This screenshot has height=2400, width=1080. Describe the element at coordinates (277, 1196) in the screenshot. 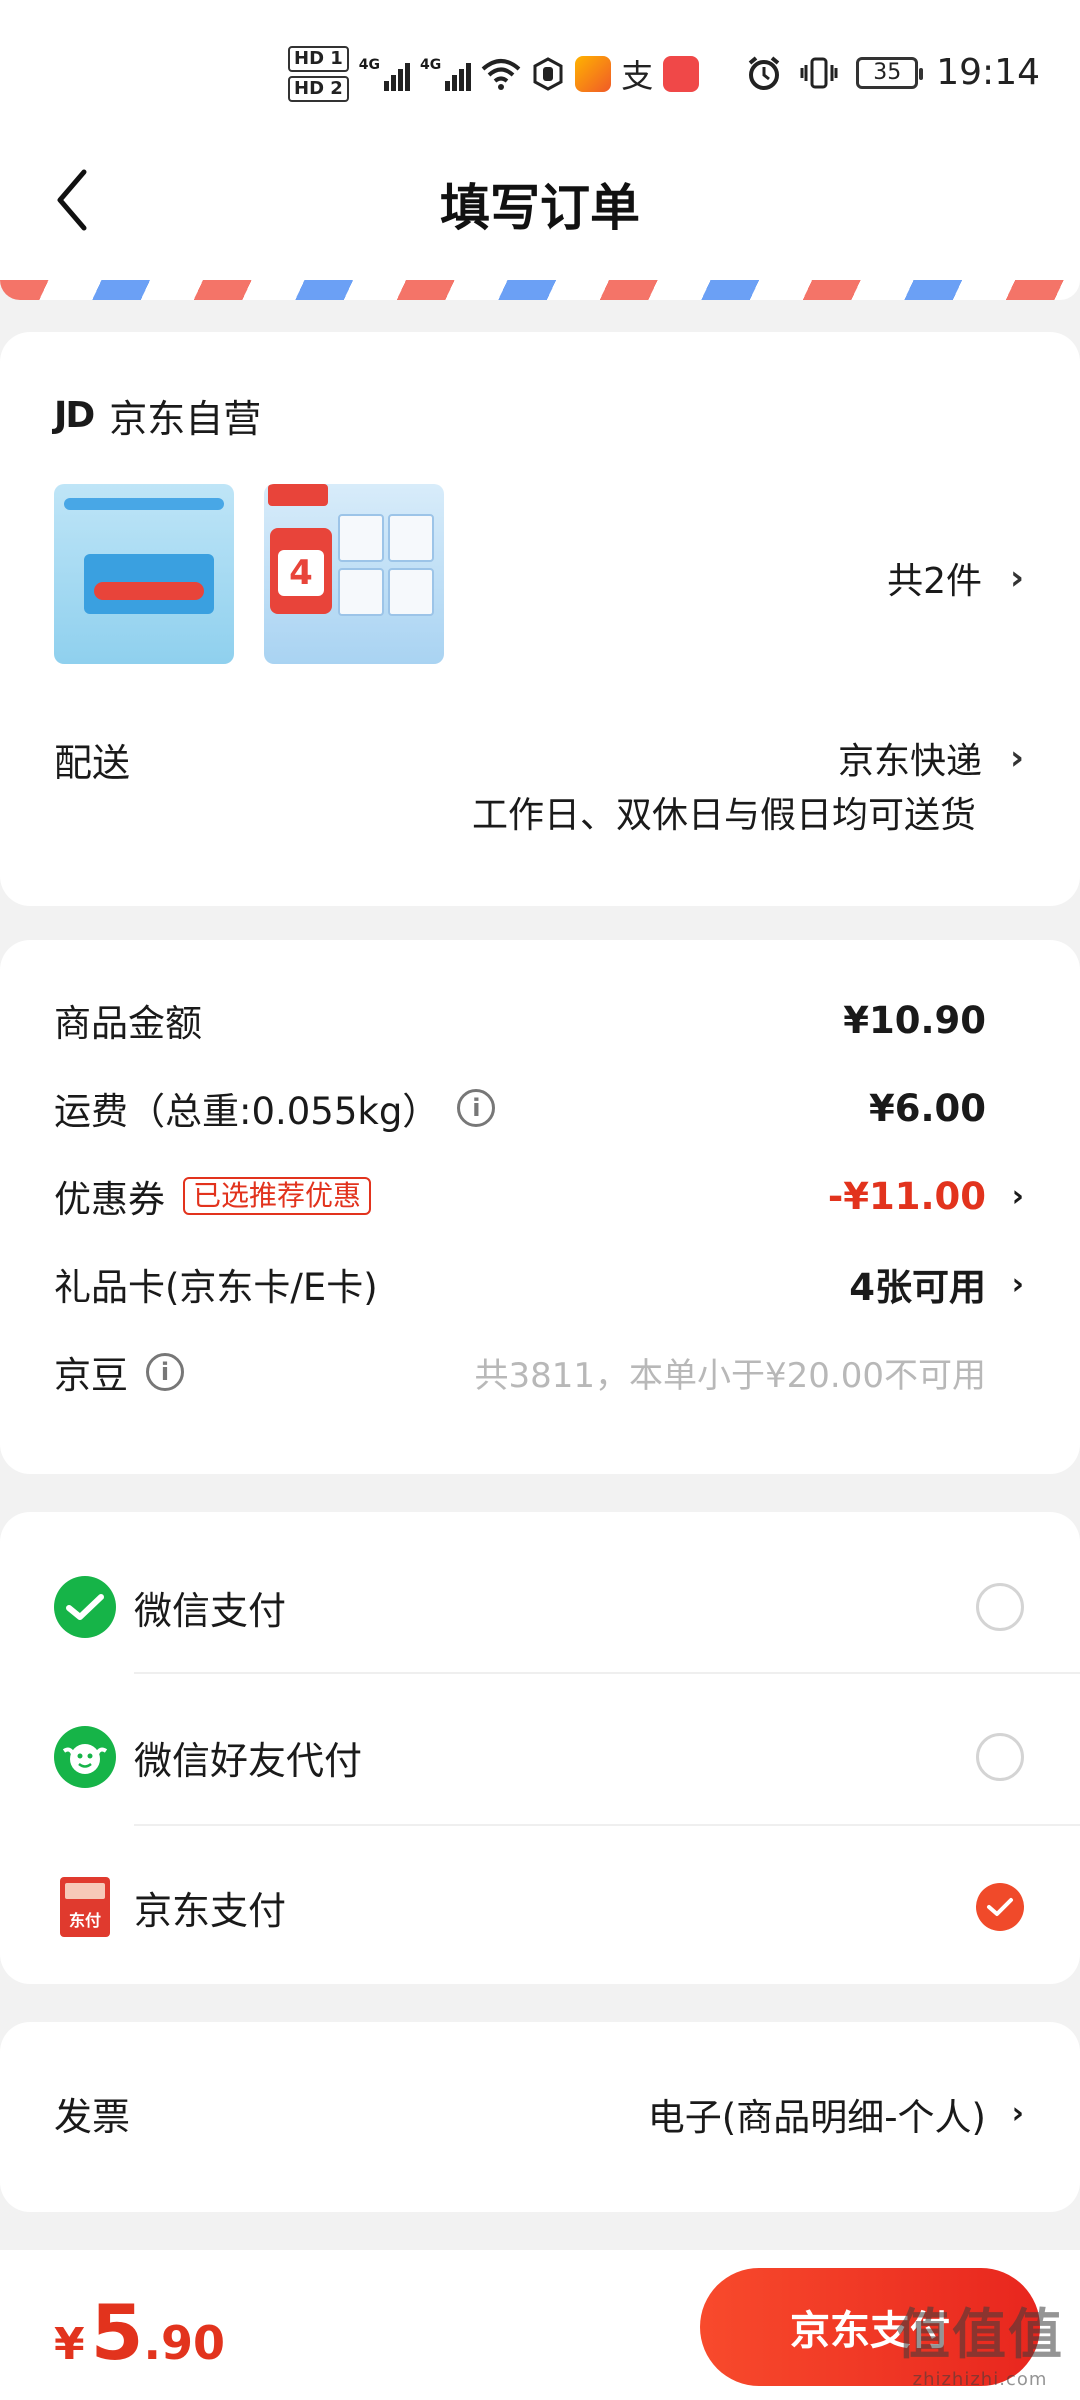

I see `coupon-tag: 已选推荐优惠` at that location.